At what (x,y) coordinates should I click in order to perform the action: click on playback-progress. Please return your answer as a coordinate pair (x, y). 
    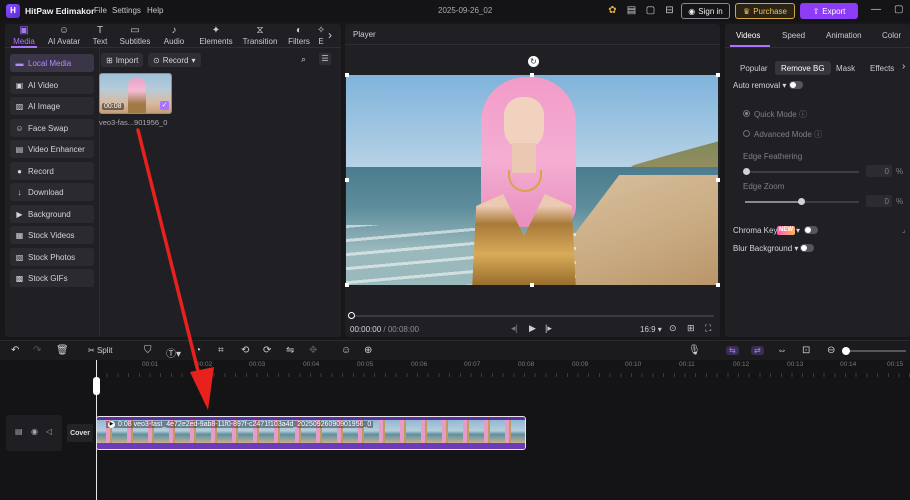
    Looking at the image, I should click on (532, 316).